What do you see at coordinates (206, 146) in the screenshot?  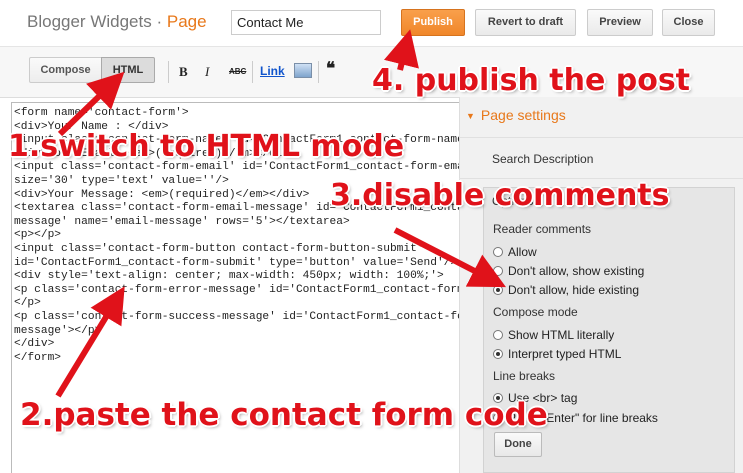 I see `annotation-step-1: 1.switch to HTML mode` at bounding box center [206, 146].